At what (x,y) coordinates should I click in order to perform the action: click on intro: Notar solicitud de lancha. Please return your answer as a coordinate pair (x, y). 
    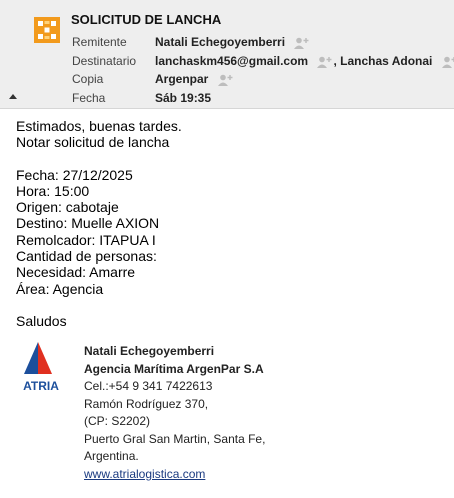
    Looking at the image, I should click on (93, 142).